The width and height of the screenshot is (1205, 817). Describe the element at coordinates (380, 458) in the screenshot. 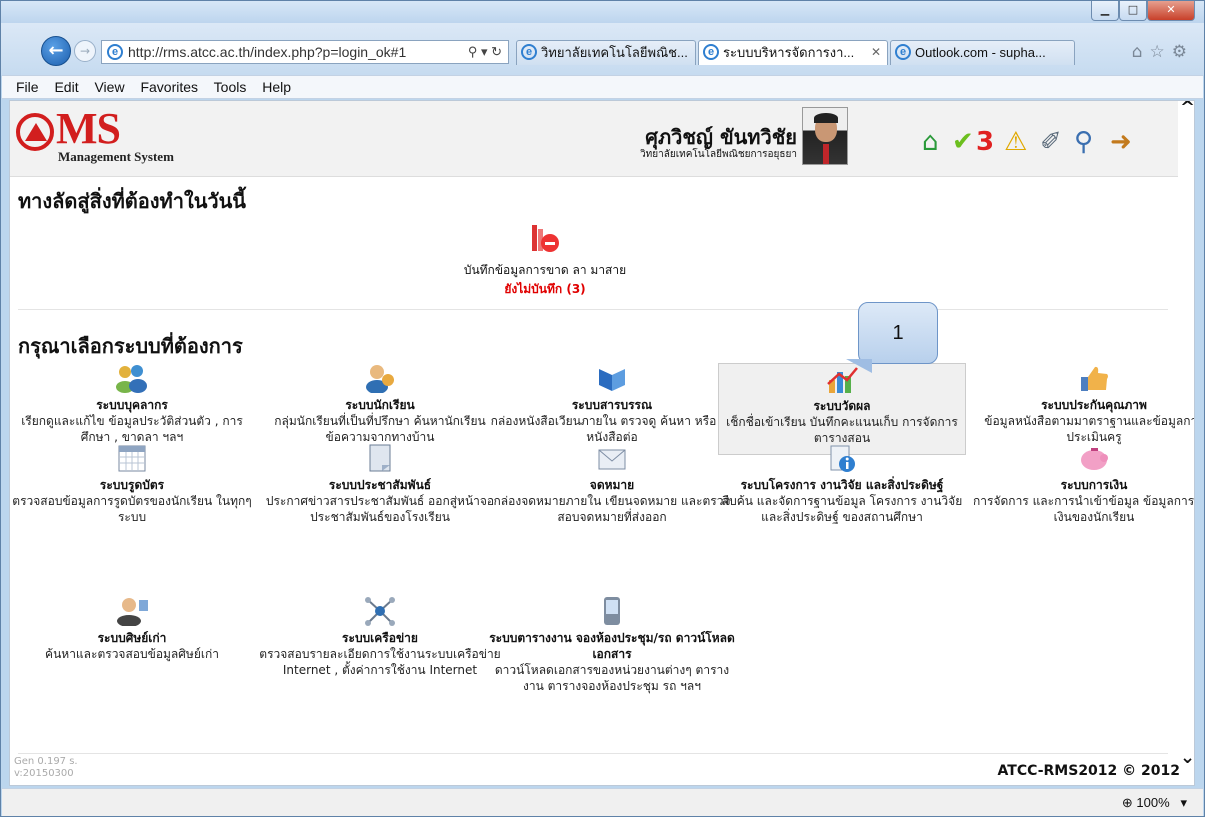

I see `notepad-icon` at that location.